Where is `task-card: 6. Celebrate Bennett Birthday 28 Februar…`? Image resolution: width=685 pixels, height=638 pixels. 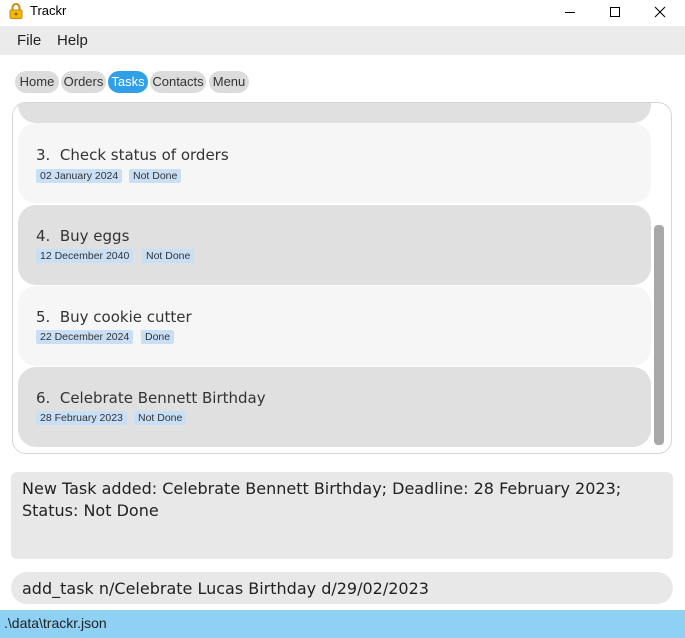 task-card: 6. Celebrate Bennett Birthday 28 Februar… is located at coordinates (334, 407).